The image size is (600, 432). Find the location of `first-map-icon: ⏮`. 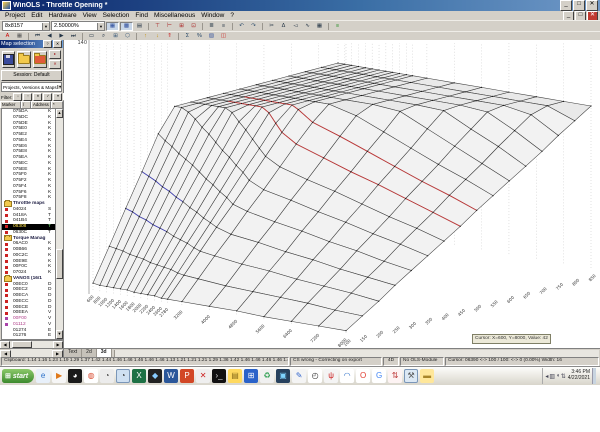

first-map-icon: ⏮ is located at coordinates (37, 36).